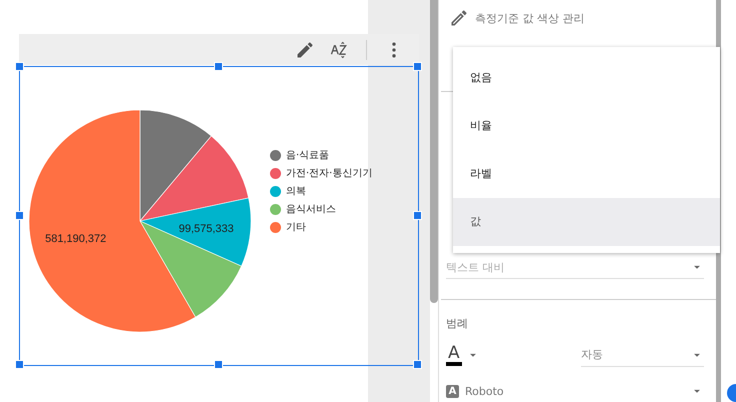  I want to click on menu-item: 비율, so click(586, 126).